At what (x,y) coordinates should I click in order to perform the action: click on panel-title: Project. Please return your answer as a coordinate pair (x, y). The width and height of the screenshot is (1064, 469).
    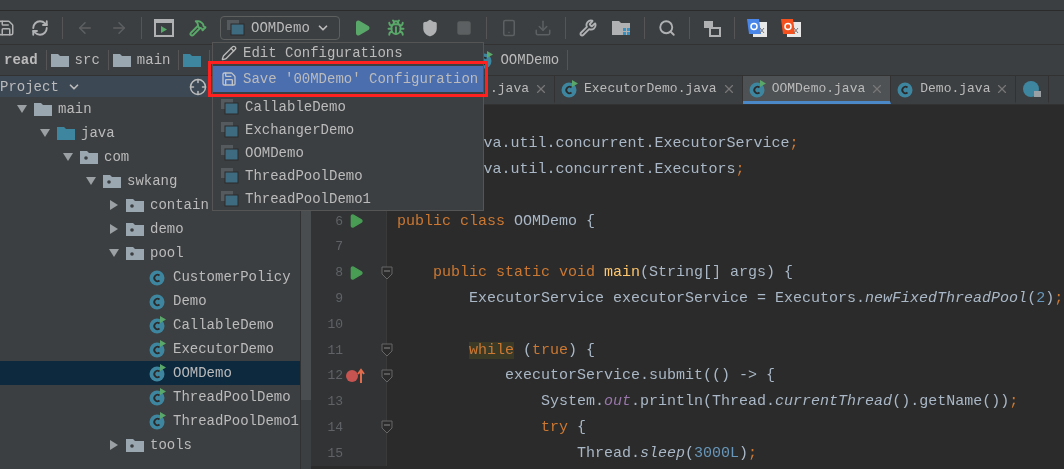
    Looking at the image, I should click on (29, 86).